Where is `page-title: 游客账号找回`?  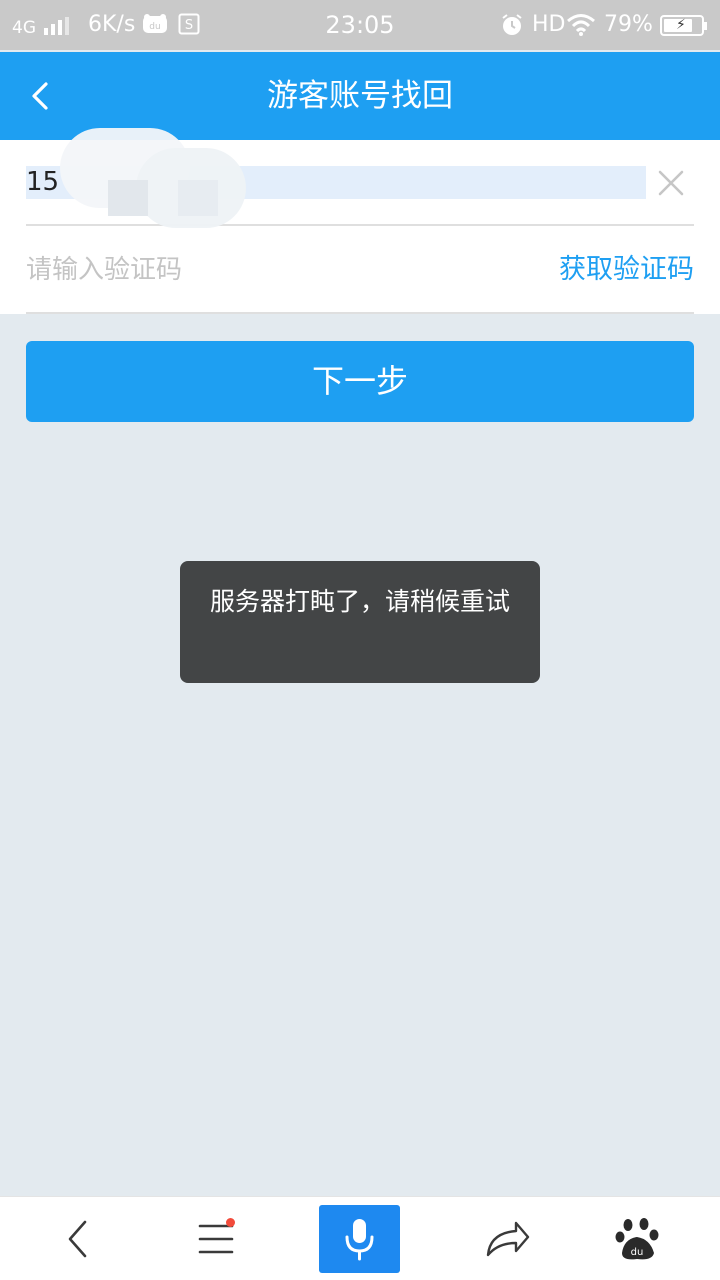 page-title: 游客账号找回 is located at coordinates (360, 96).